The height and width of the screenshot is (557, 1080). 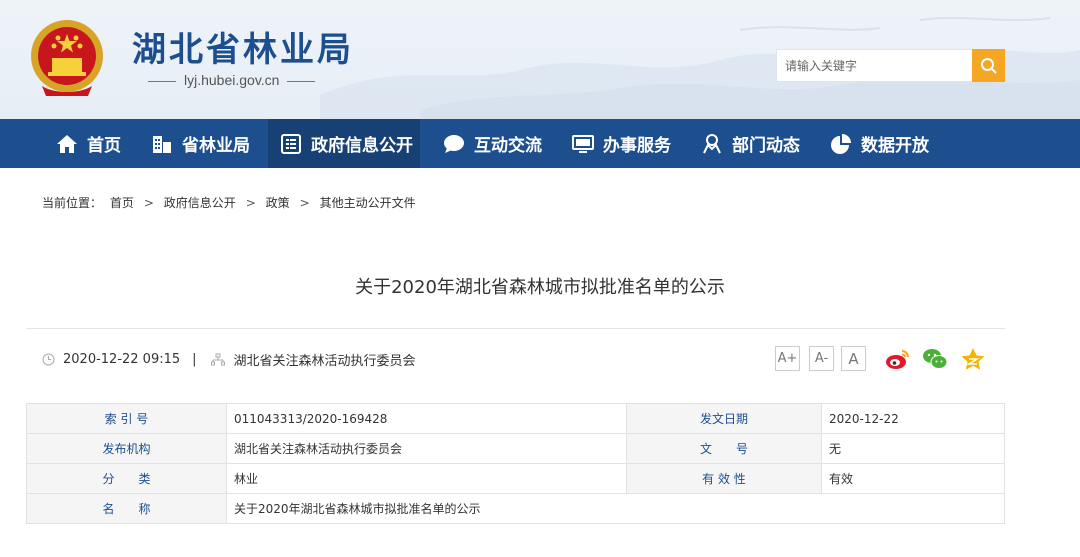 What do you see at coordinates (913, 448) in the screenshot?
I see `info-value: 无` at bounding box center [913, 448].